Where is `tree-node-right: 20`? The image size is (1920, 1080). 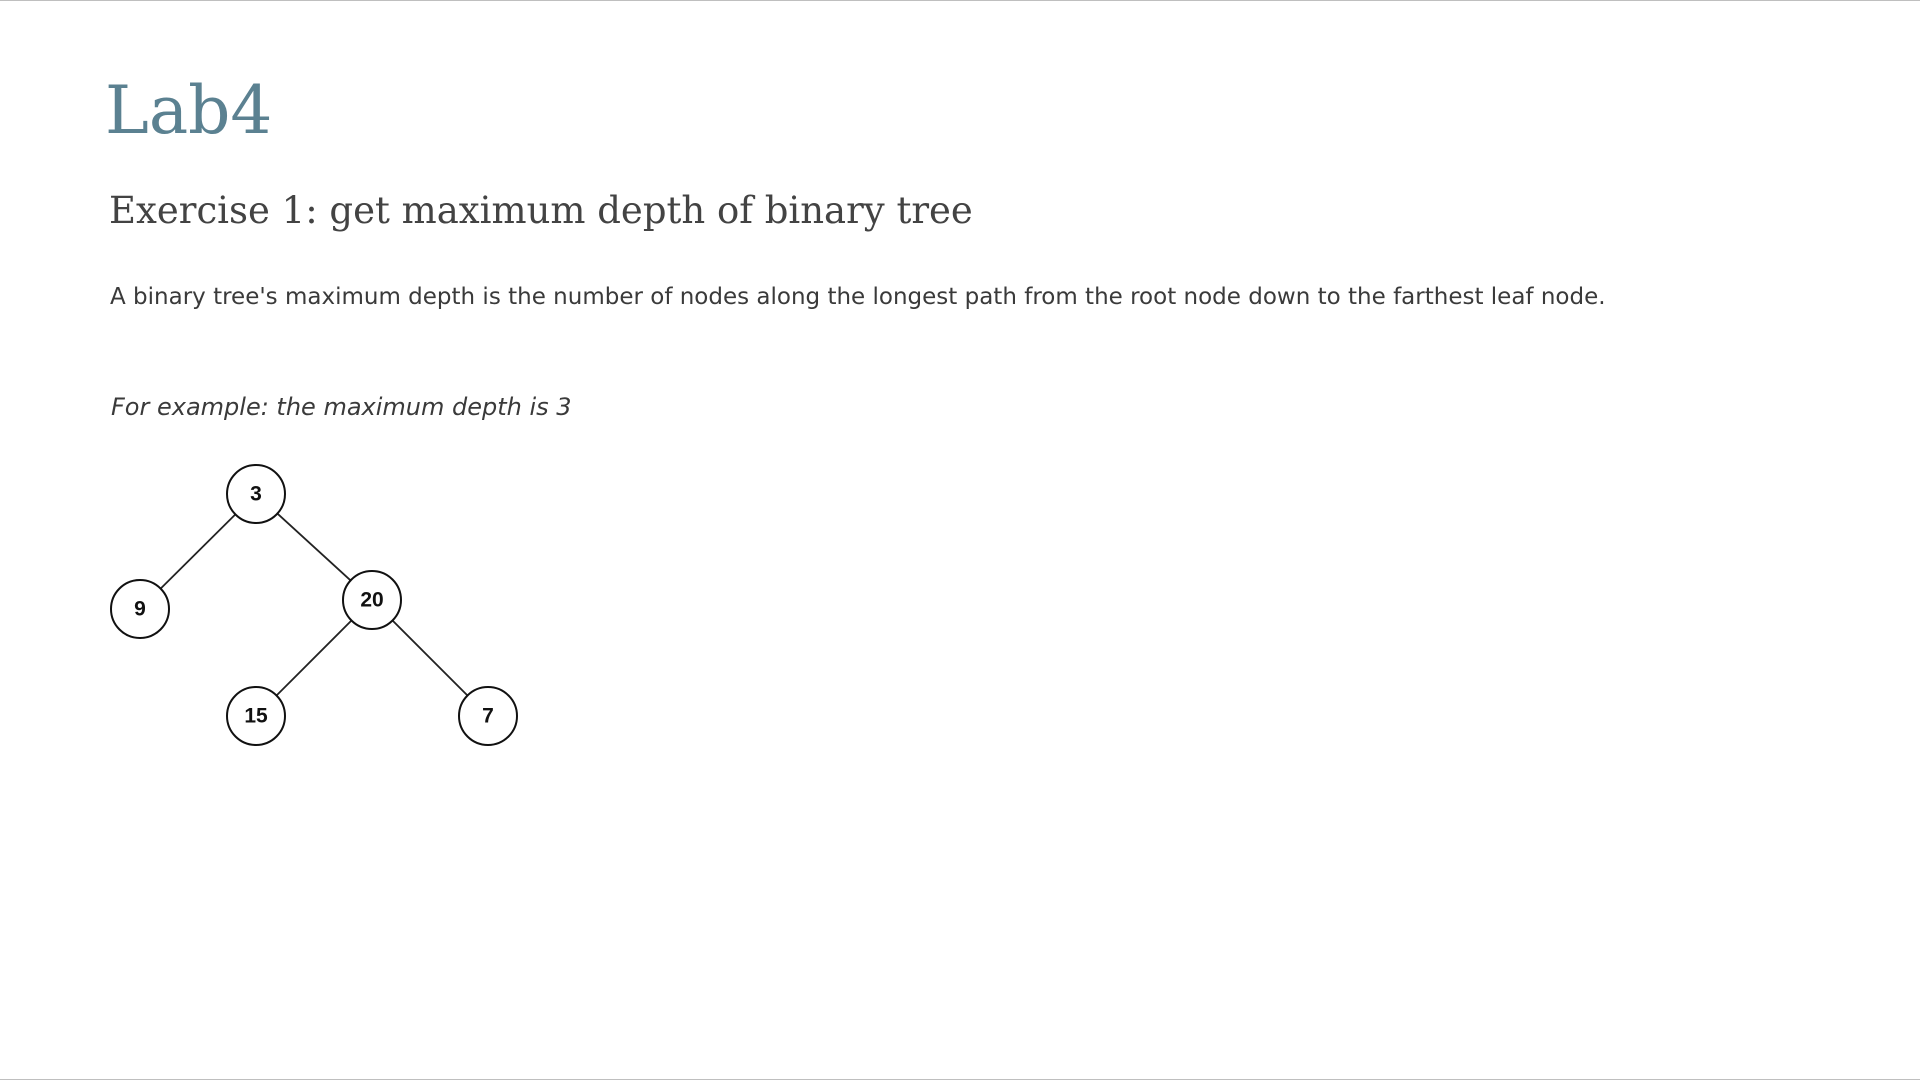
tree-node-right: 20 is located at coordinates (372, 600).